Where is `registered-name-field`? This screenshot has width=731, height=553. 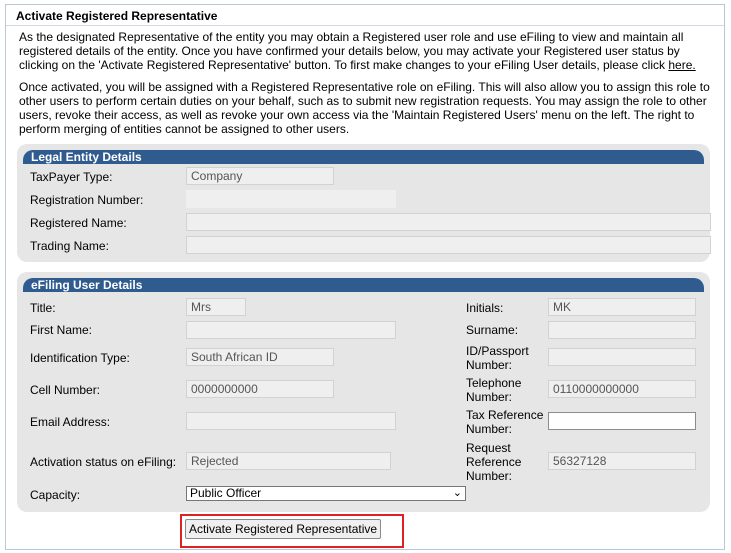
registered-name-field is located at coordinates (448, 222).